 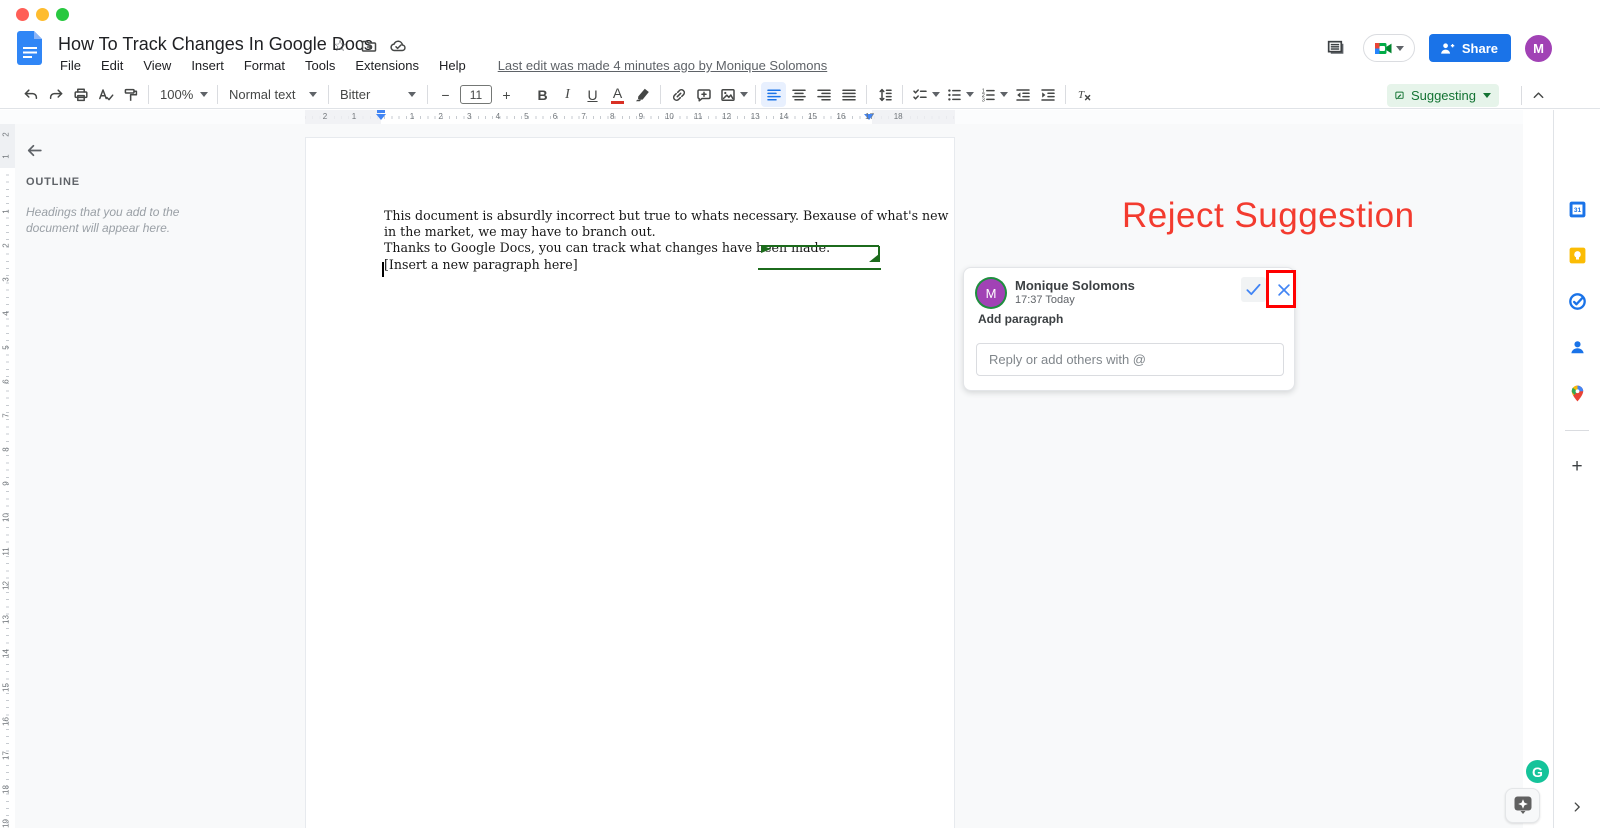 What do you see at coordinates (678, 94) in the screenshot?
I see `insert-link-button` at bounding box center [678, 94].